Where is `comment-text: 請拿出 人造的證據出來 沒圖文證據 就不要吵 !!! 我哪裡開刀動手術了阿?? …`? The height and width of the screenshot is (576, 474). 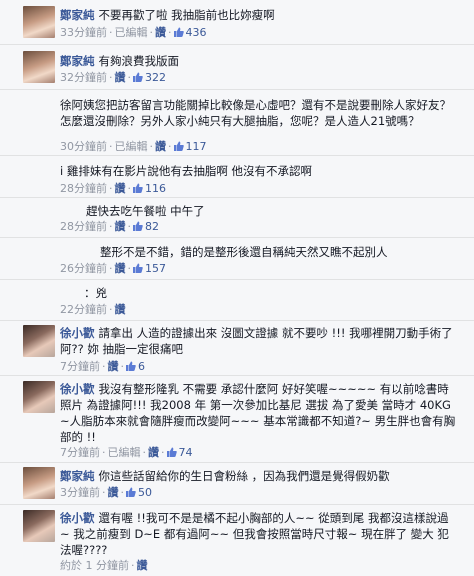
comment-text: 請拿出 人造的證據出來 沒圖文證據 就不要吵 !!! 我哪裡開刀動手術了阿?? … is located at coordinates (256, 341).